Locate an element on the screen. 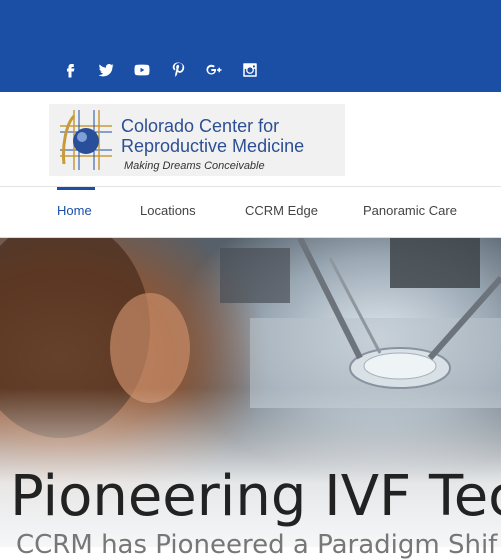  logo-mark-icon is located at coordinates (86, 140).